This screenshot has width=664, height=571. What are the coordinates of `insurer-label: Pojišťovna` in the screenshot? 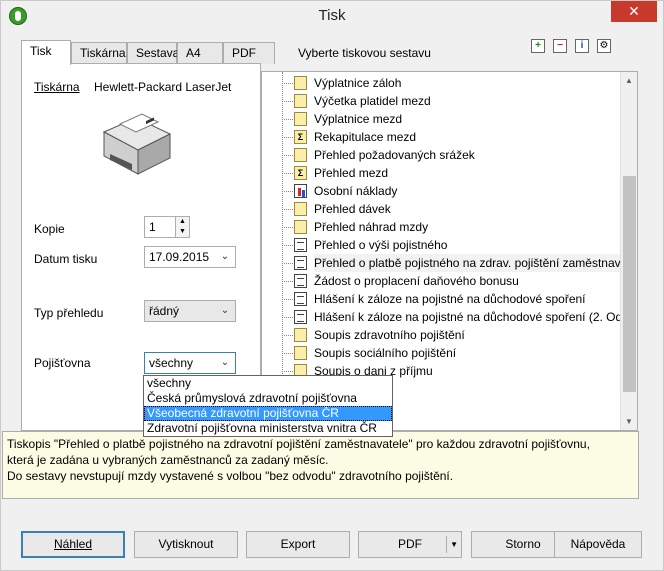 It's located at (62, 363).